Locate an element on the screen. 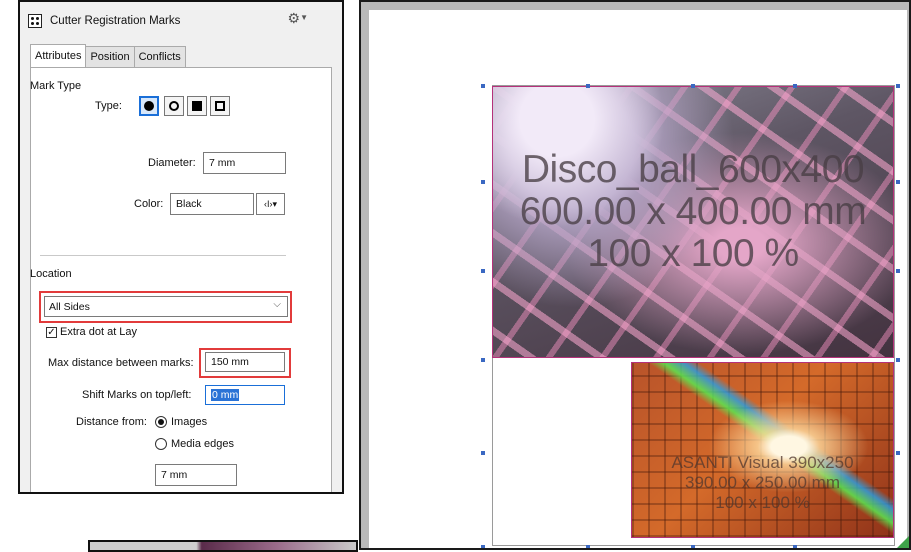 The image size is (911, 552). highlight-location is located at coordinates (165, 307).